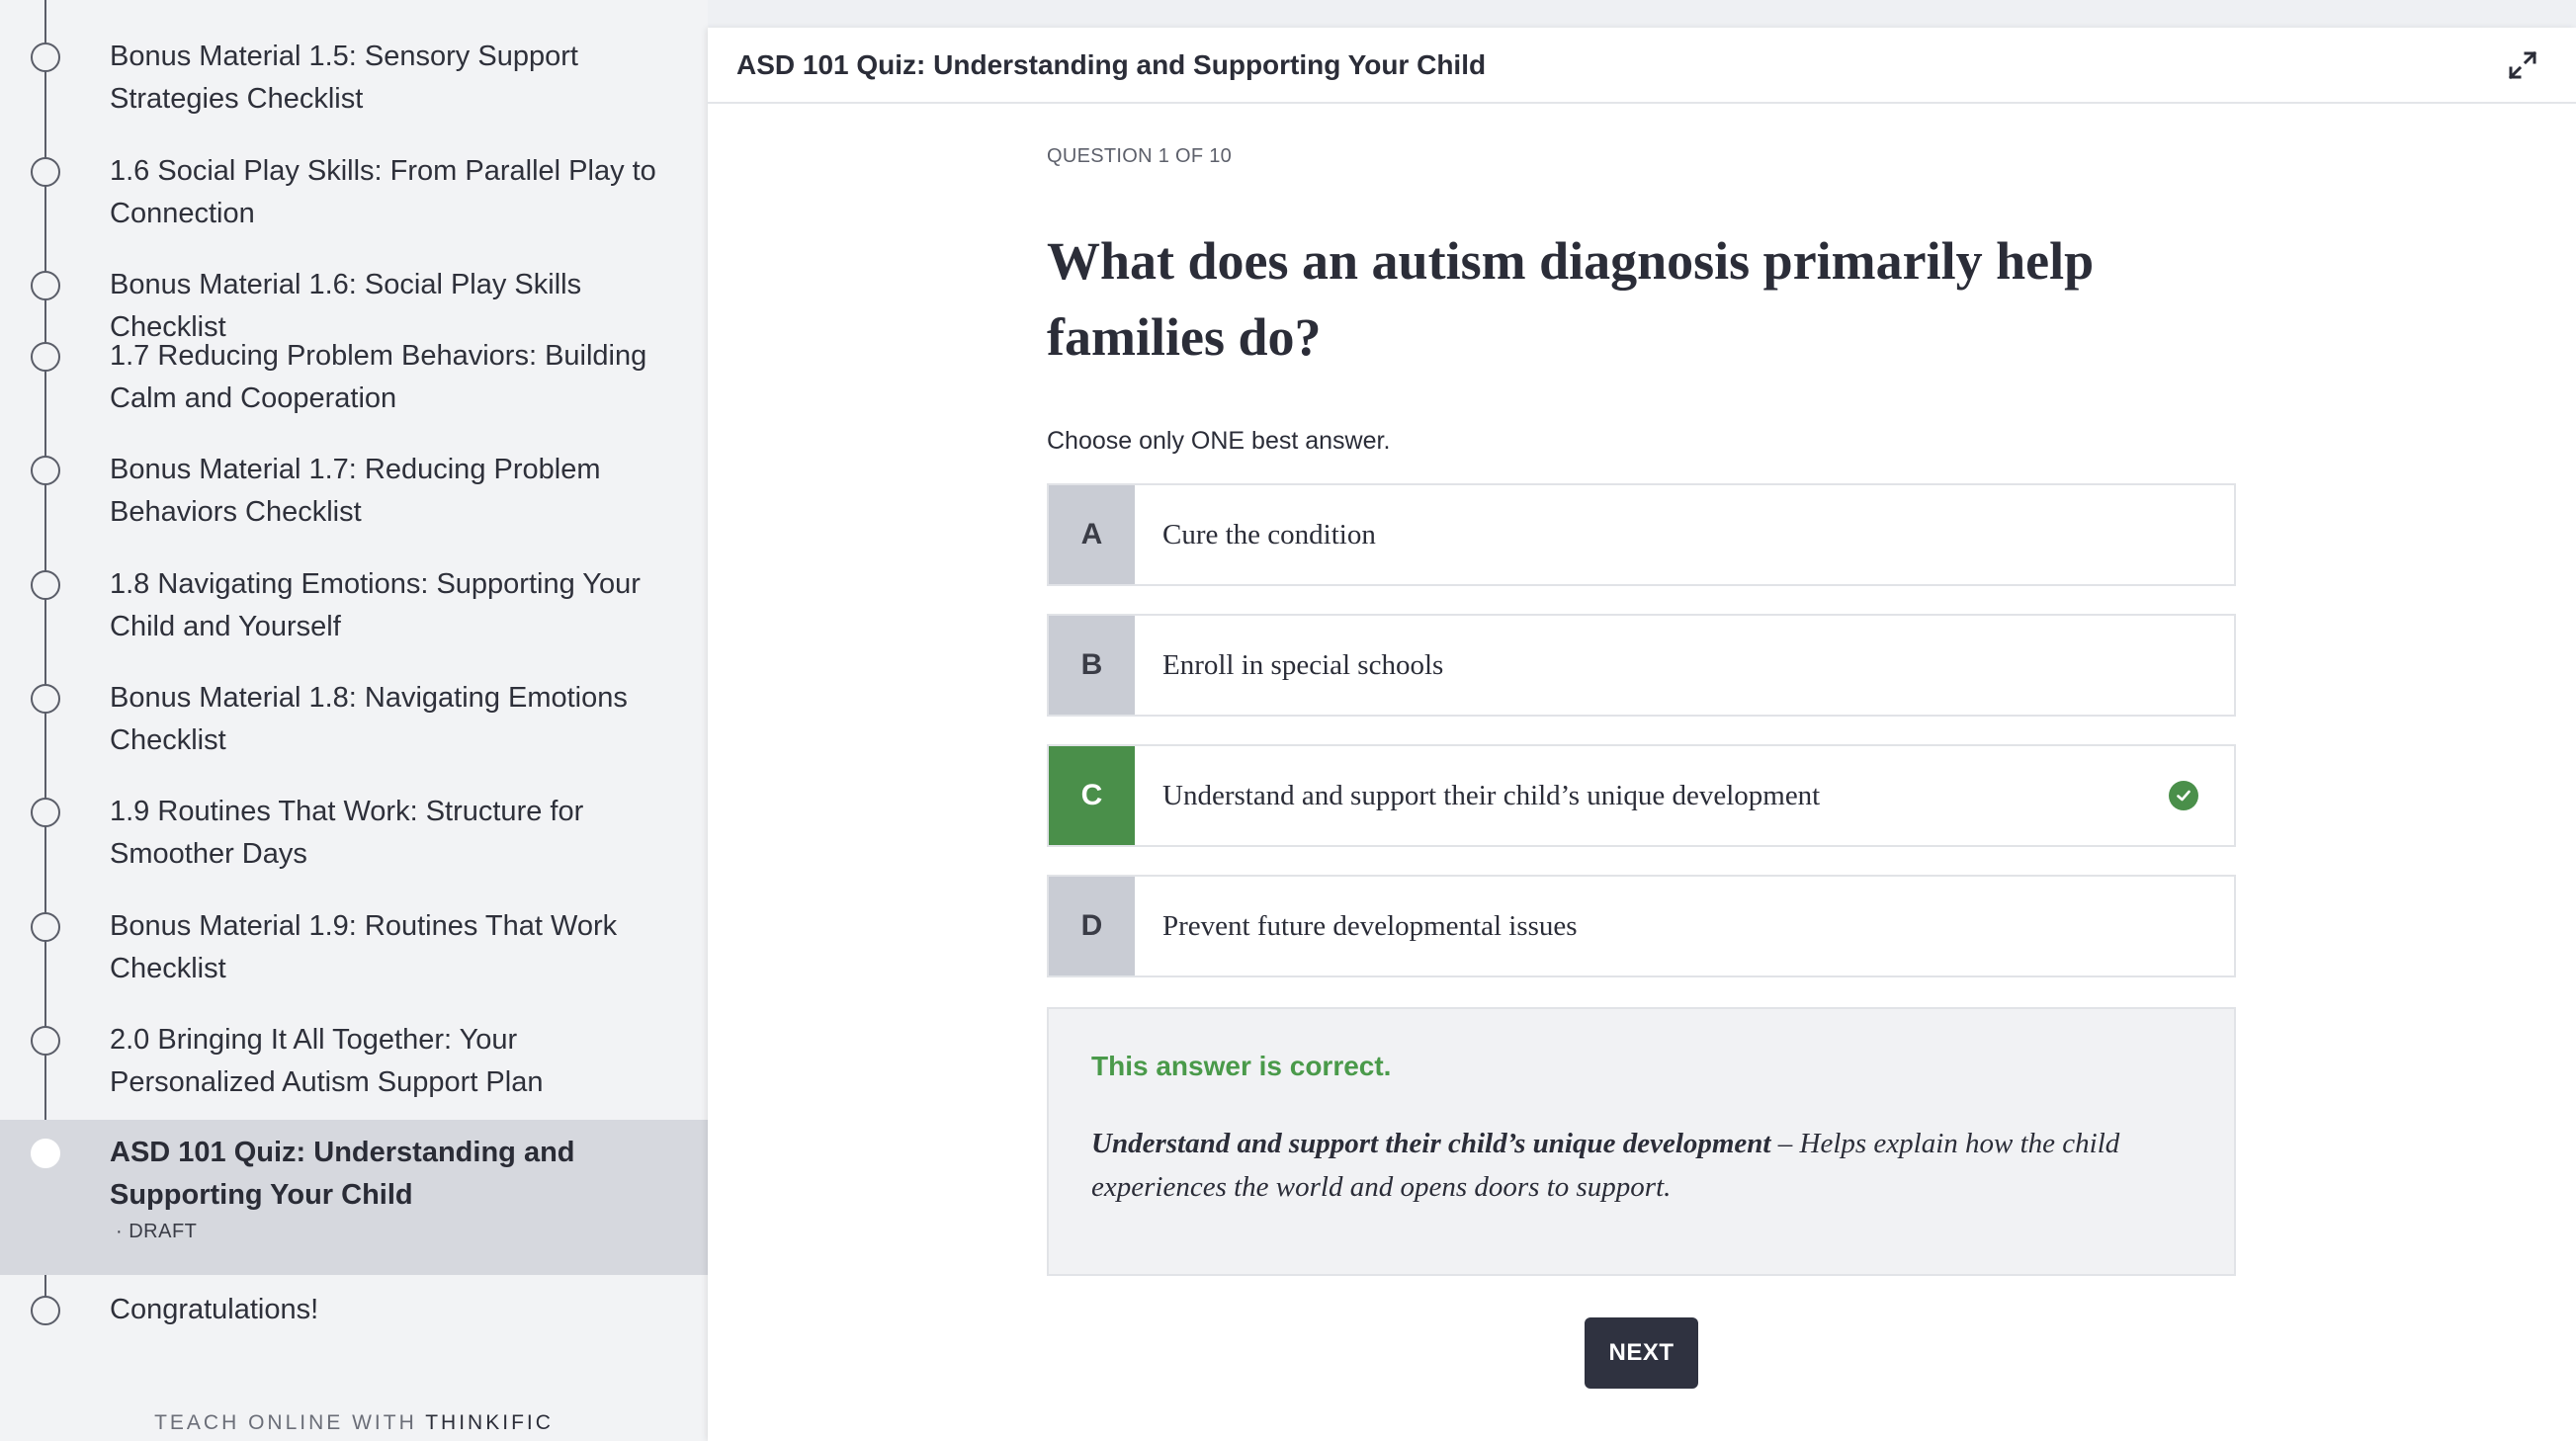  Describe the element at coordinates (163, 1231) in the screenshot. I see `draft-label: DRAFT` at that location.